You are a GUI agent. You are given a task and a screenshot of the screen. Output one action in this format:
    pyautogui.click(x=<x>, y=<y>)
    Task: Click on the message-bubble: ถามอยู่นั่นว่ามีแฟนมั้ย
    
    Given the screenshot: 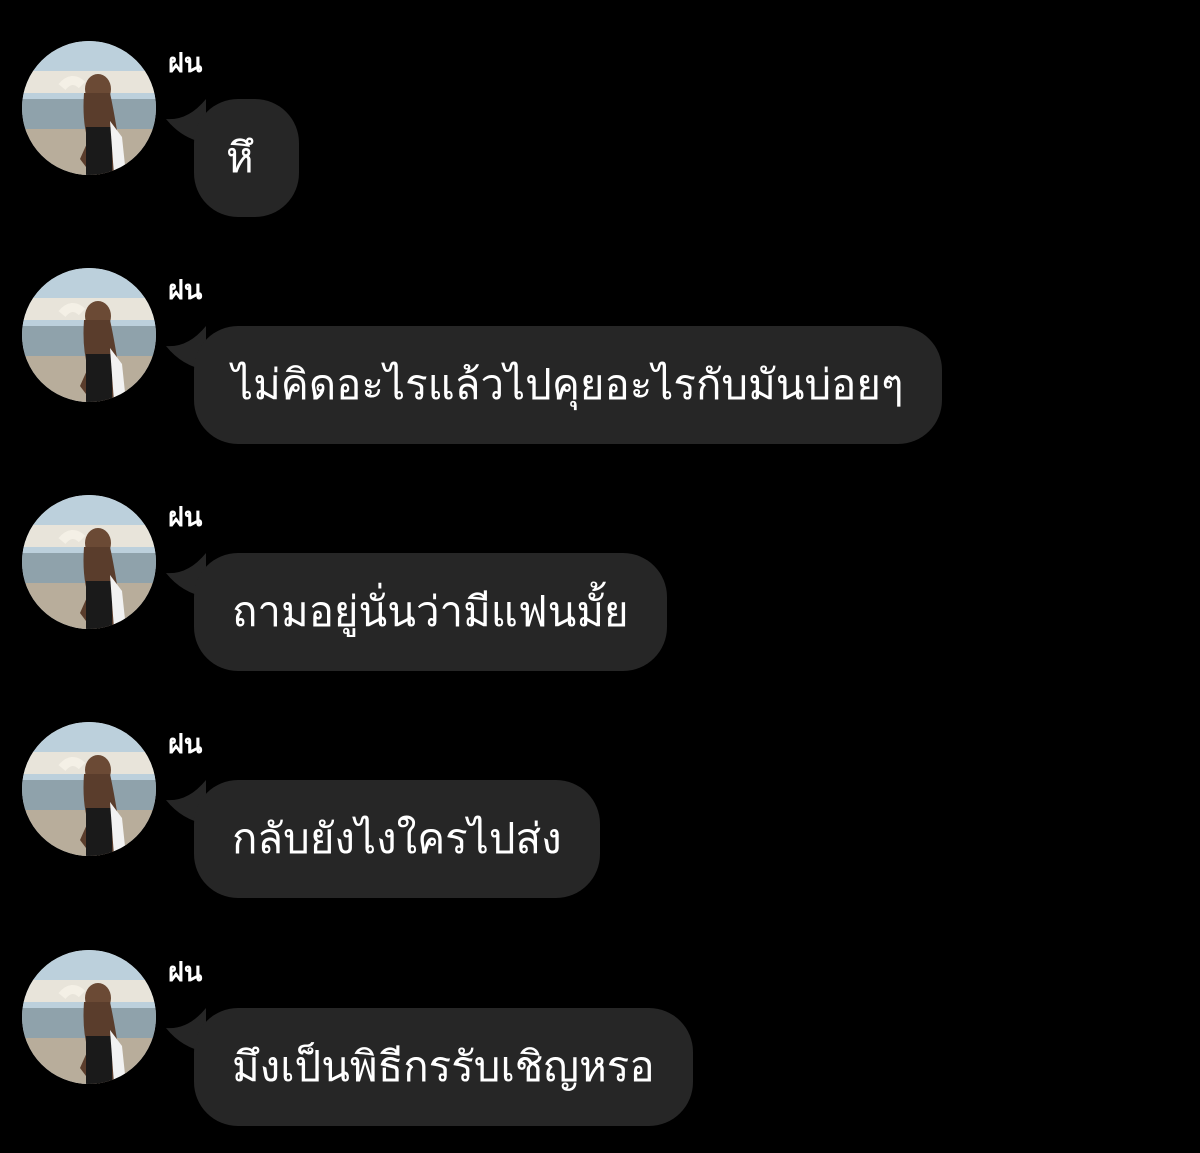 What is the action you would take?
    pyautogui.click(x=430, y=612)
    